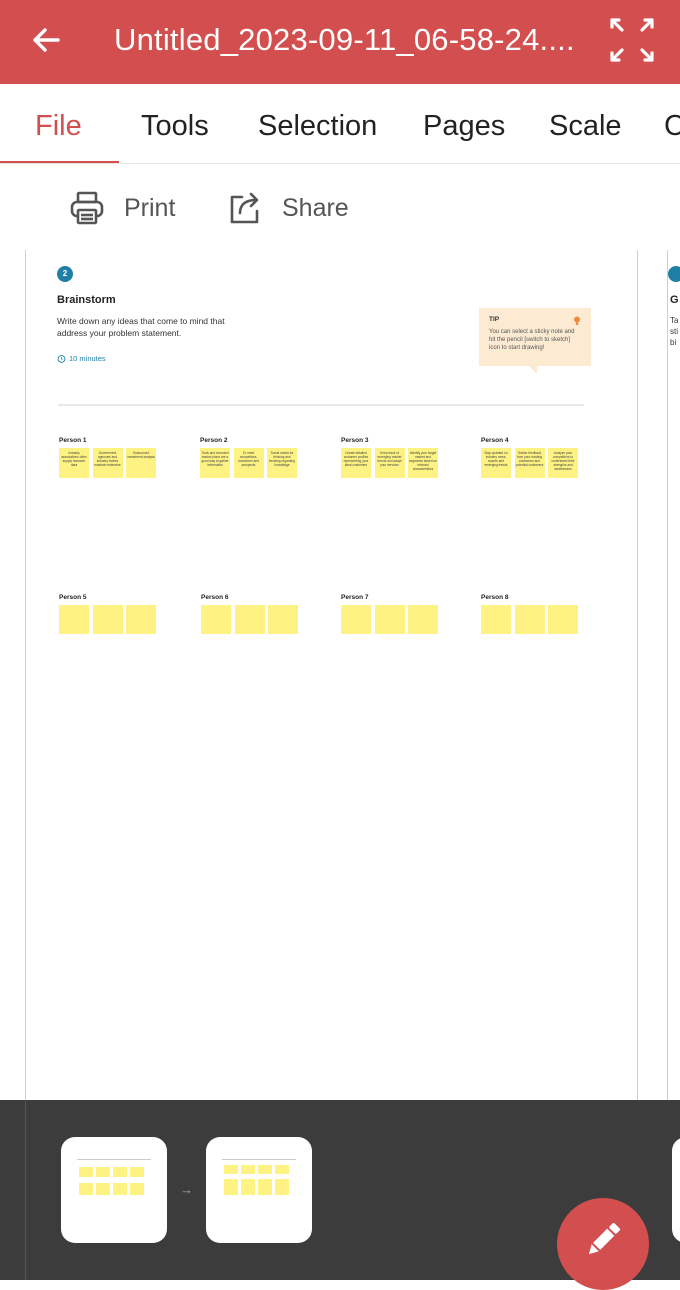 The image size is (680, 1290). Describe the element at coordinates (244, 208) in the screenshot. I see `share-icon` at that location.